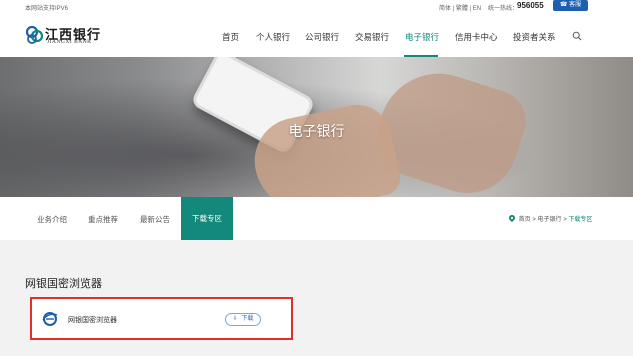 Image resolution: width=633 pixels, height=356 pixels. I want to click on hotline-label: 统一热线：, so click(503, 9).